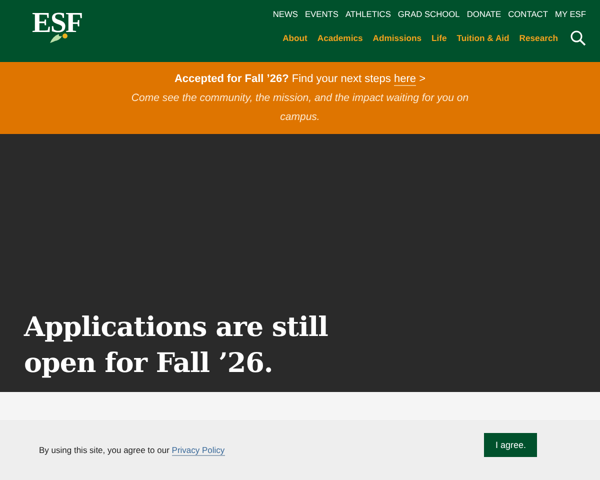 This screenshot has width=600, height=480. What do you see at coordinates (282, 78) in the screenshot?
I see `banner-text: Accepted for Fall ’26? Find your next steps` at bounding box center [282, 78].